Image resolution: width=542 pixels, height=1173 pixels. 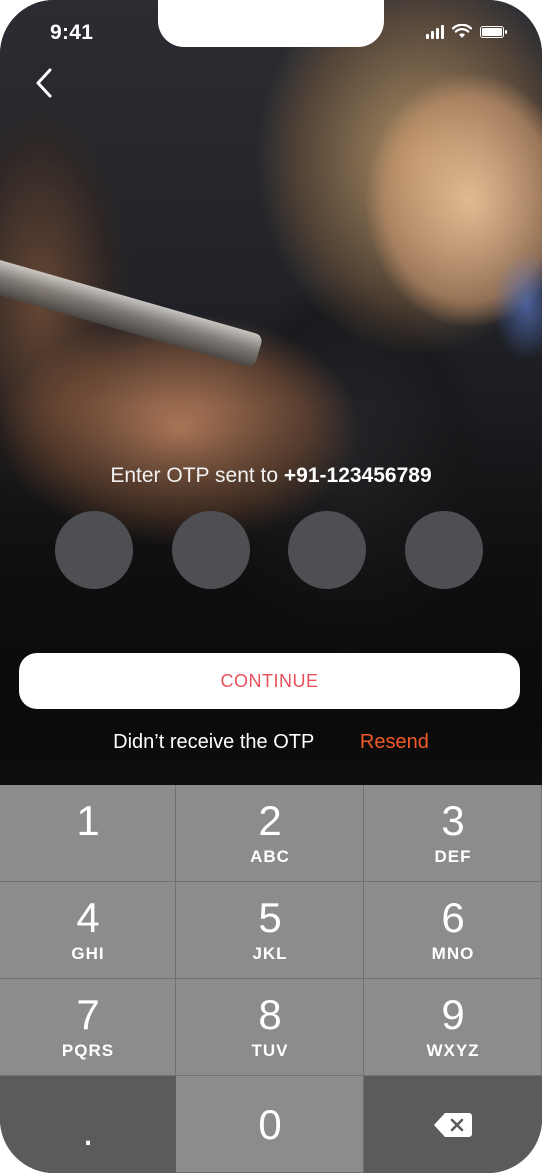 What do you see at coordinates (72, 32) in the screenshot?
I see `status-time: 9:41` at bounding box center [72, 32].